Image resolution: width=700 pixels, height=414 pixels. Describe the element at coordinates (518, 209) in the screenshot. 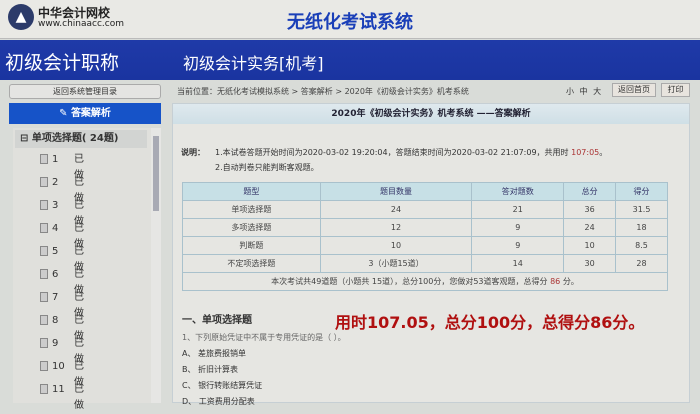

I see `table-cell: 21` at that location.